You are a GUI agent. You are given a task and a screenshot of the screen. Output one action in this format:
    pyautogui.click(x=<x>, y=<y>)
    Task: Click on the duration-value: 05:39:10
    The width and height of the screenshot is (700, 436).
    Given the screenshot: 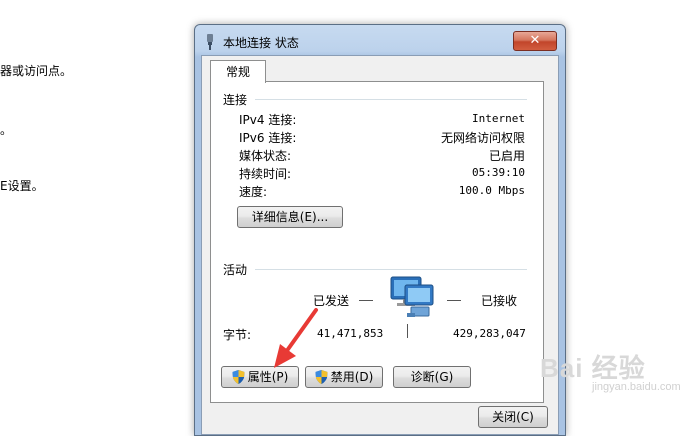 What is the action you would take?
    pyautogui.click(x=498, y=172)
    